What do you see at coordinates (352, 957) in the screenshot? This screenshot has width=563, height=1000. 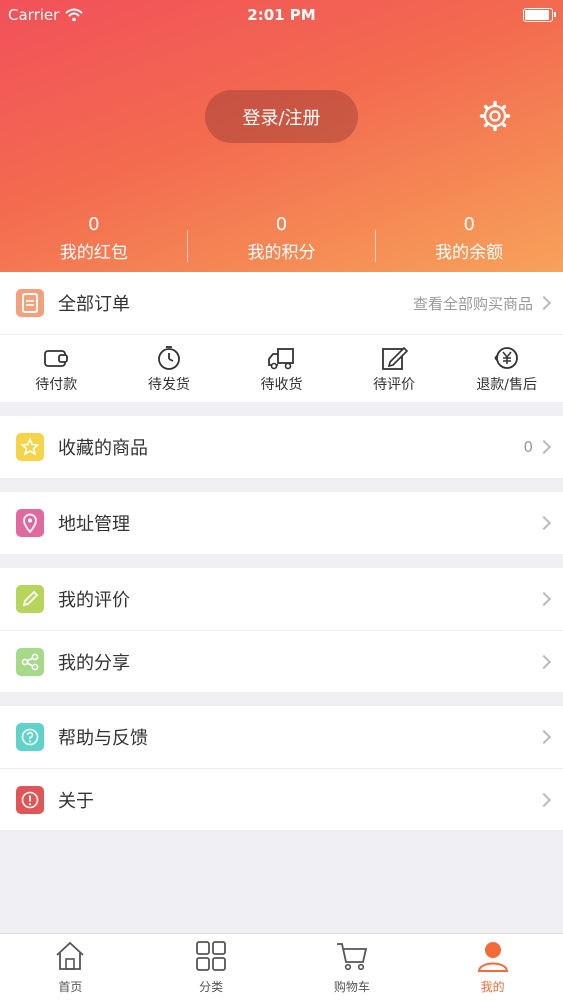 I see `cart-icon` at bounding box center [352, 957].